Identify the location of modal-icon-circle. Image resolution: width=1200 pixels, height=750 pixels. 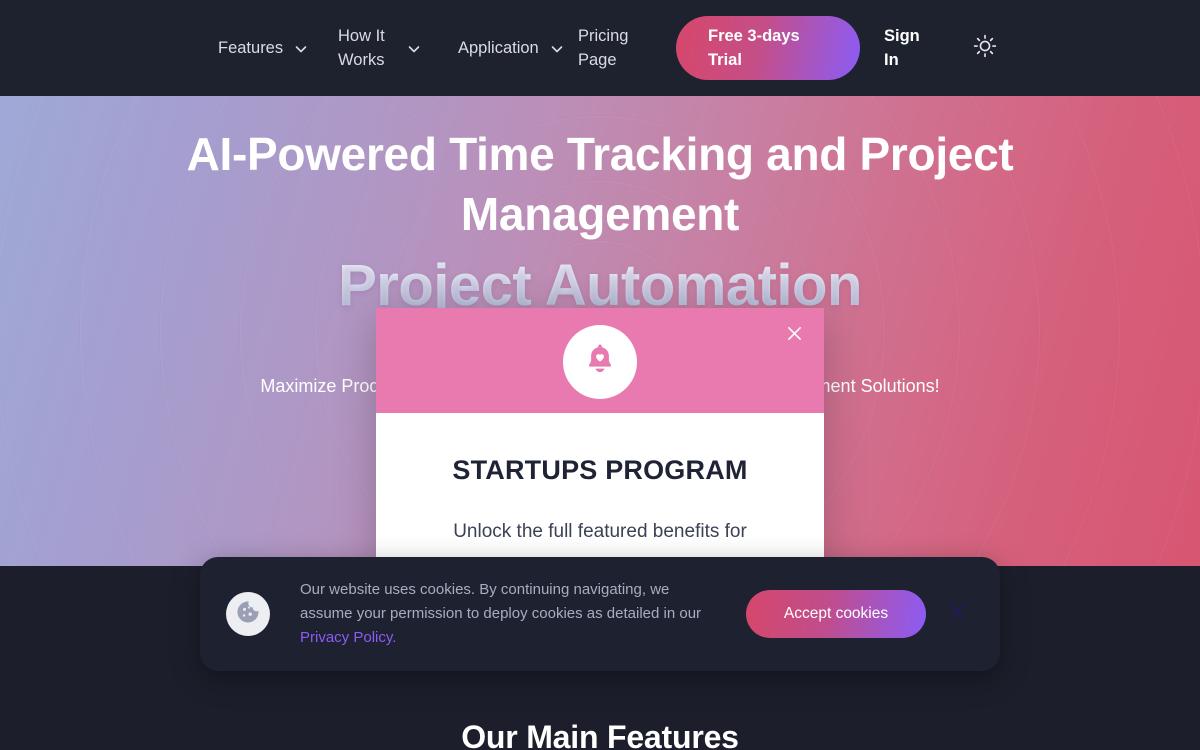
(600, 361).